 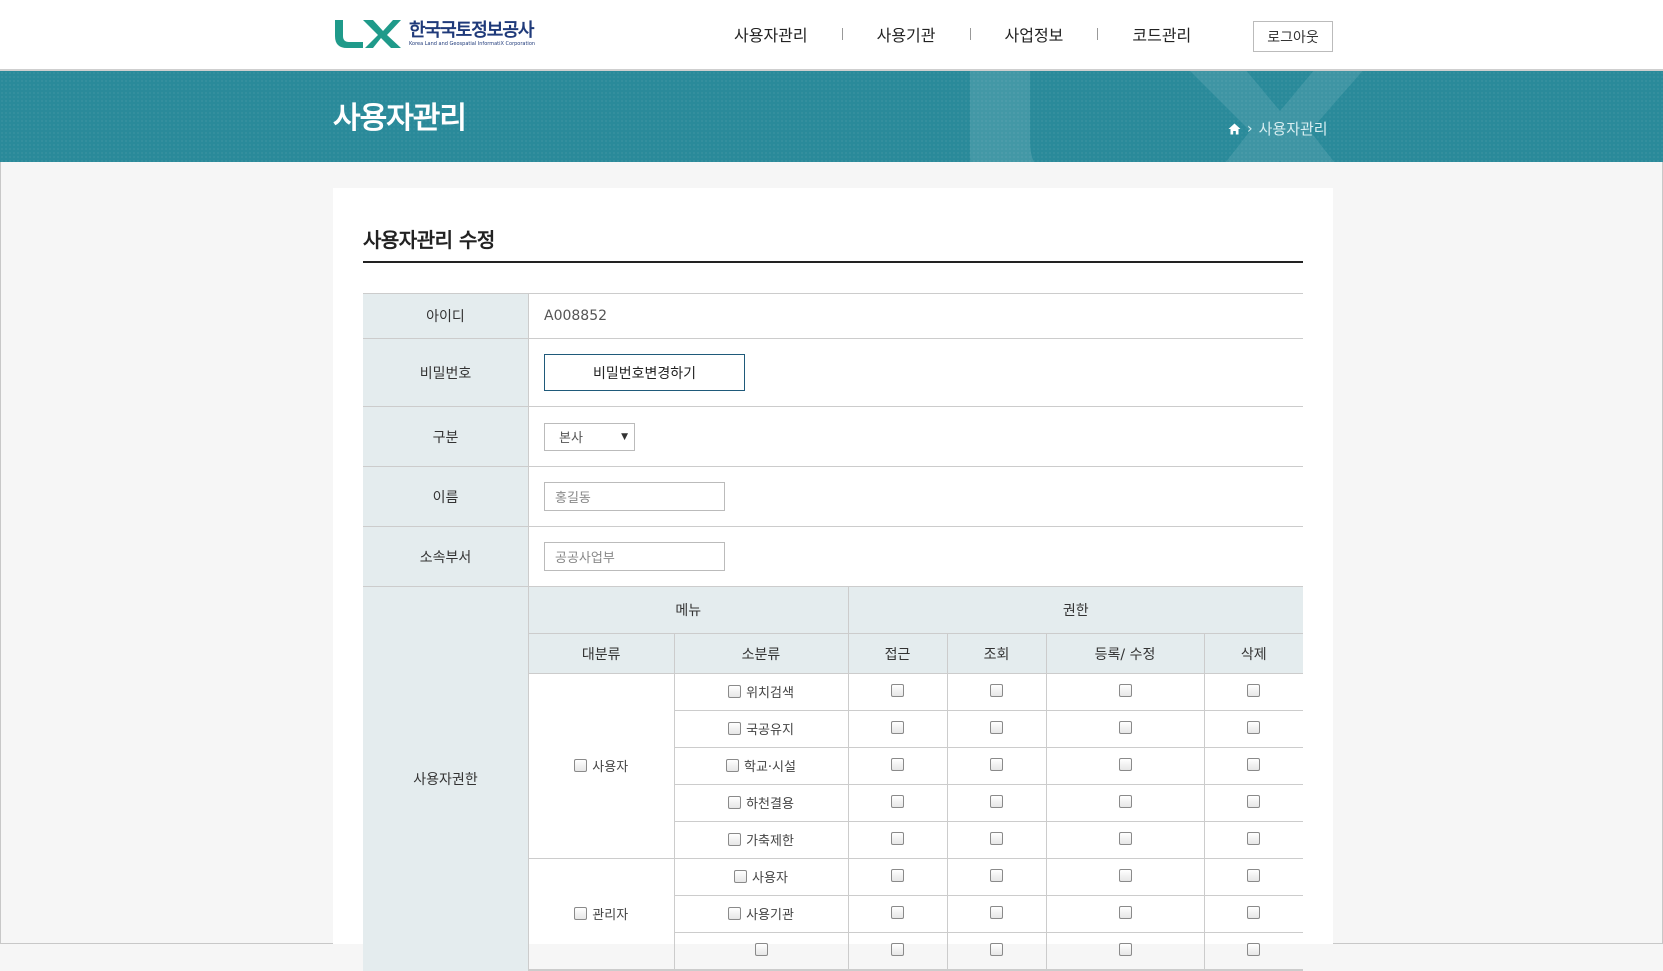 I want to click on lx-logo-mark-icon, so click(x=368, y=34).